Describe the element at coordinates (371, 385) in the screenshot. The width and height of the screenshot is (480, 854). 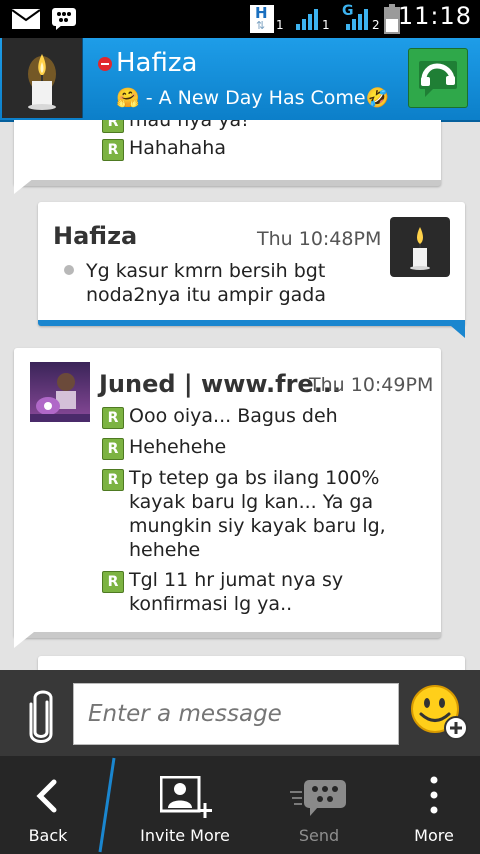
I see `message-time: Thu 10:49PM` at that location.